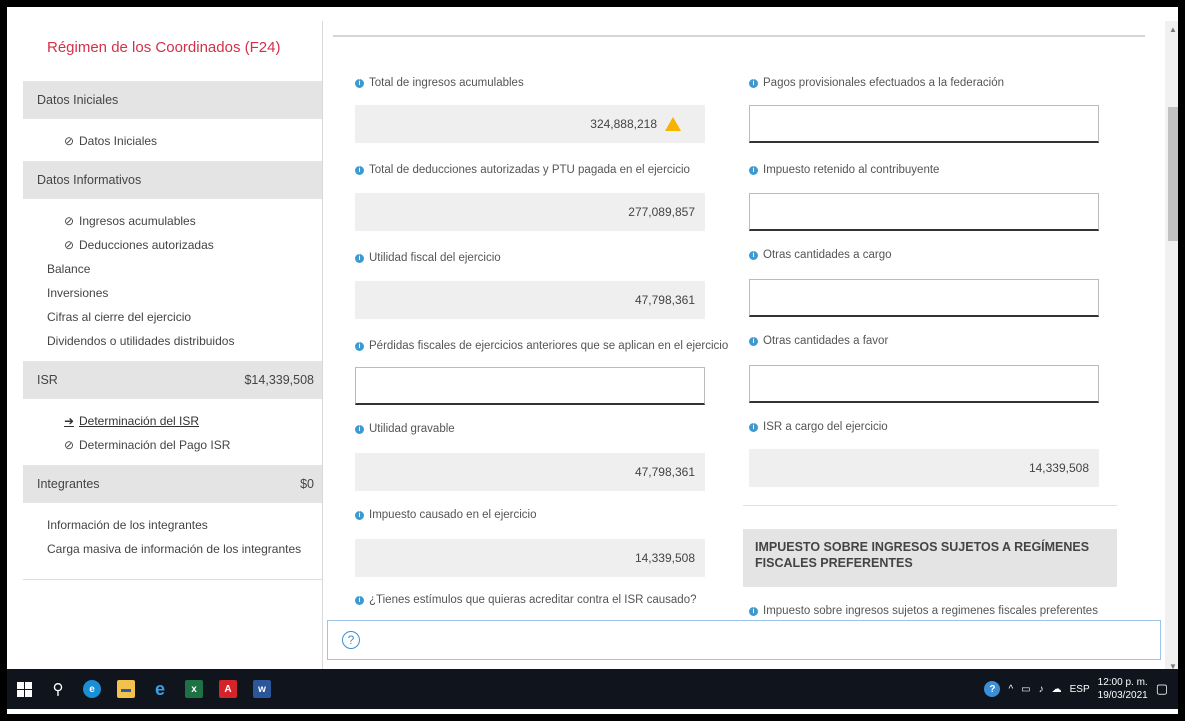  What do you see at coordinates (739, 36) in the screenshot?
I see `divider` at bounding box center [739, 36].